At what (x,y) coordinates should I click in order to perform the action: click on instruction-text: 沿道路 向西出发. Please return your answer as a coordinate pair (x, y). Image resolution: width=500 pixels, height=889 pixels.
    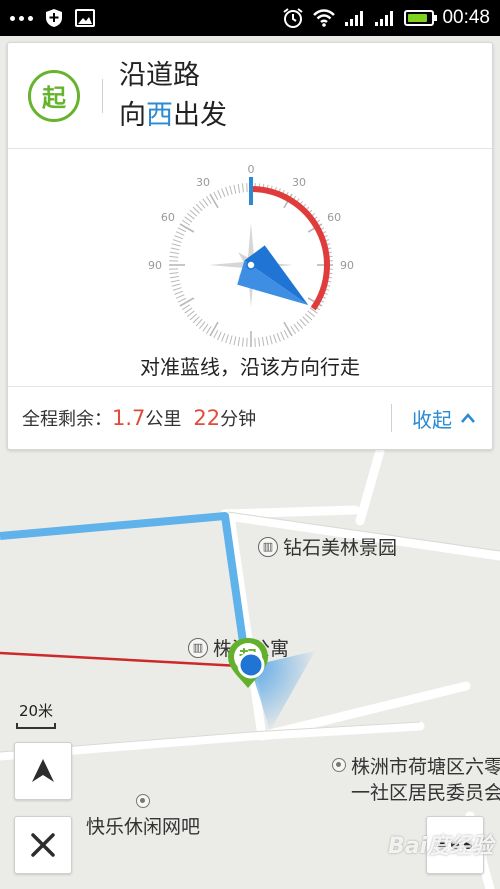
    Looking at the image, I should click on (173, 95).